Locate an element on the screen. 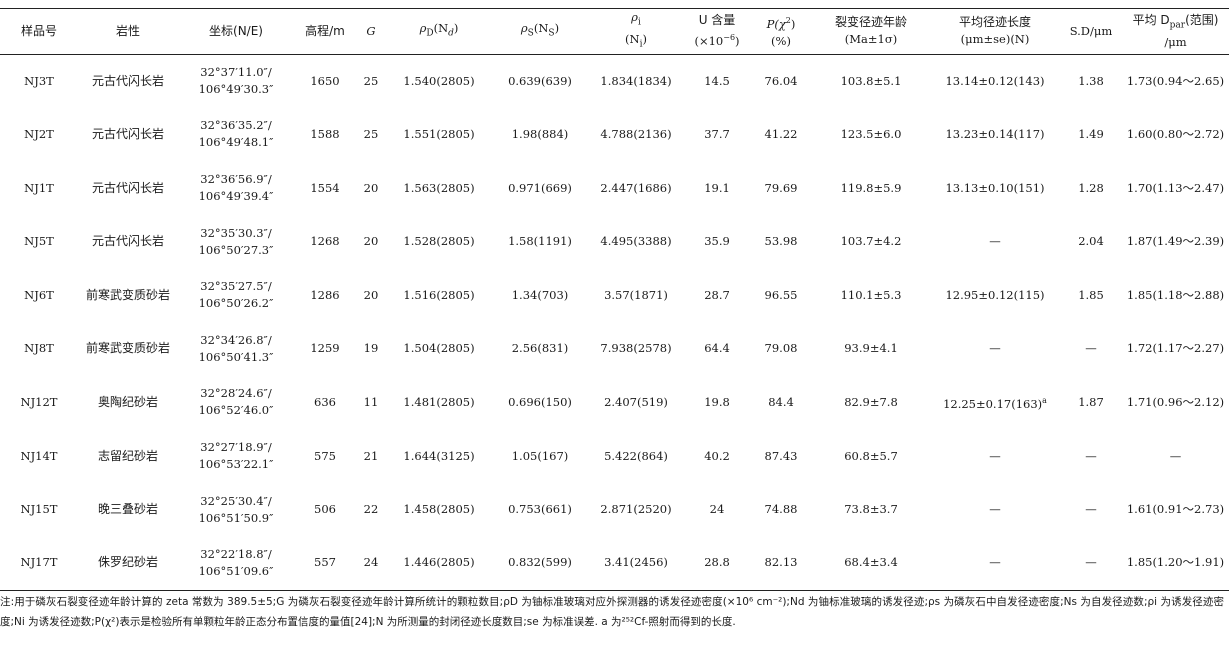 This screenshot has width=1229, height=658. cell-coord: 32°28′24.6″/ 106°52′46.0″ is located at coordinates (236, 403).